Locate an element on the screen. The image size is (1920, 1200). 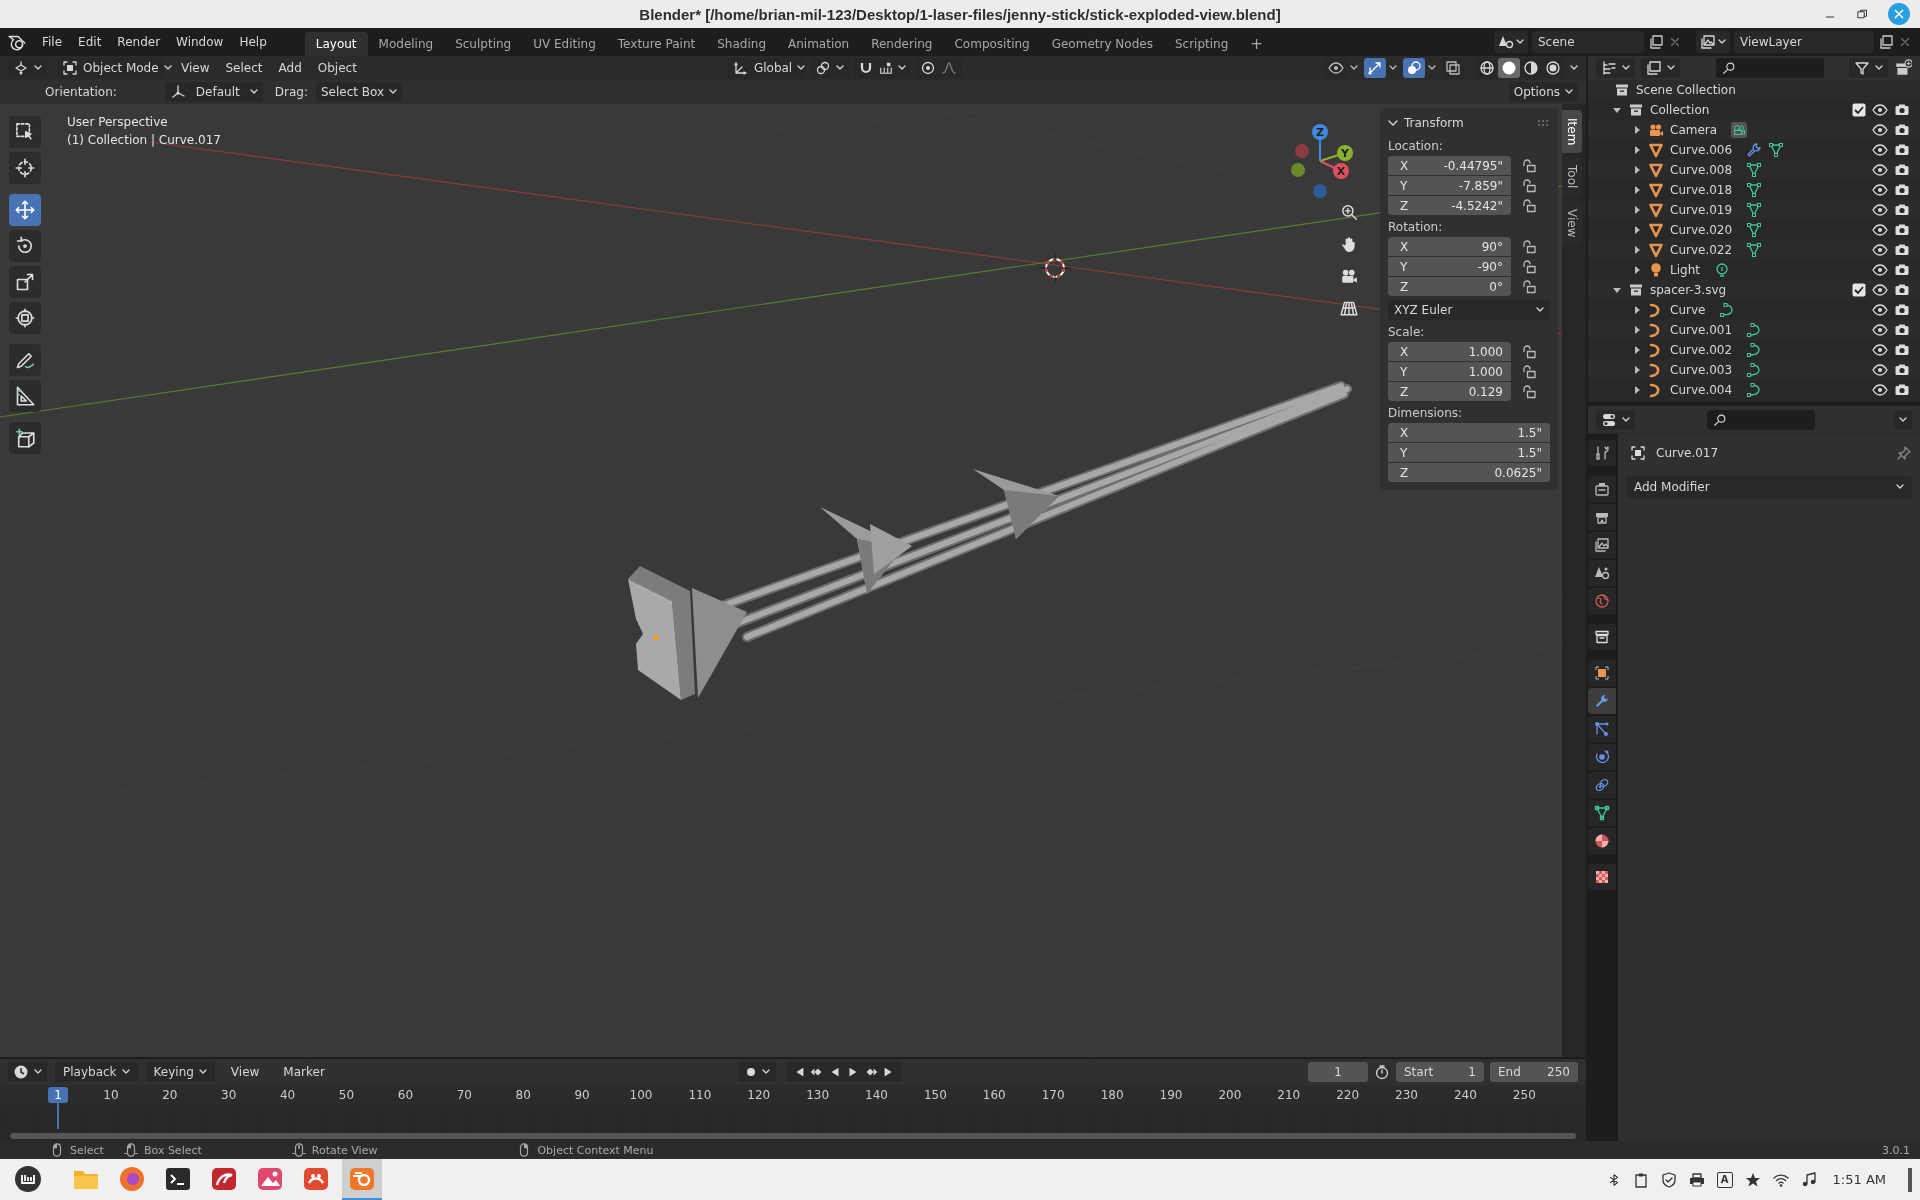
start-frame-field: Start 1 is located at coordinates (1440, 1072).